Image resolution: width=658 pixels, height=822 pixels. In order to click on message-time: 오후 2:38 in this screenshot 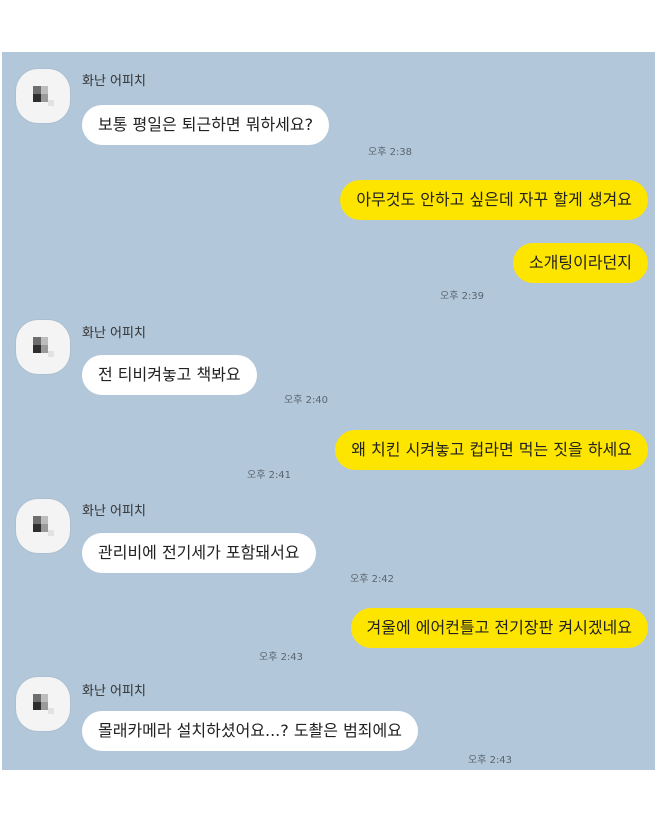, I will do `click(390, 152)`.